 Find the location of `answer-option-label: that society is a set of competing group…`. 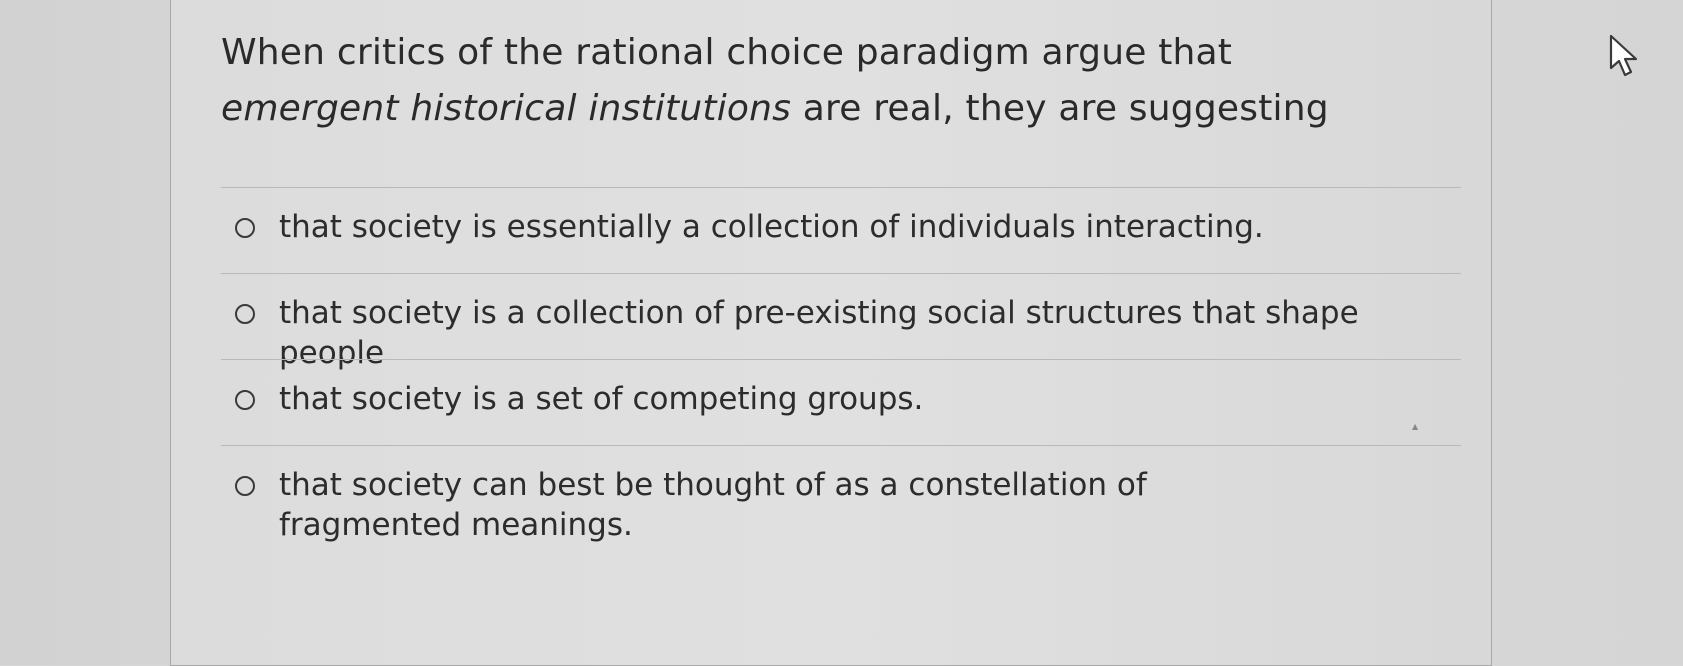

answer-option-label: that society is a set of competing group… is located at coordinates (601, 399).